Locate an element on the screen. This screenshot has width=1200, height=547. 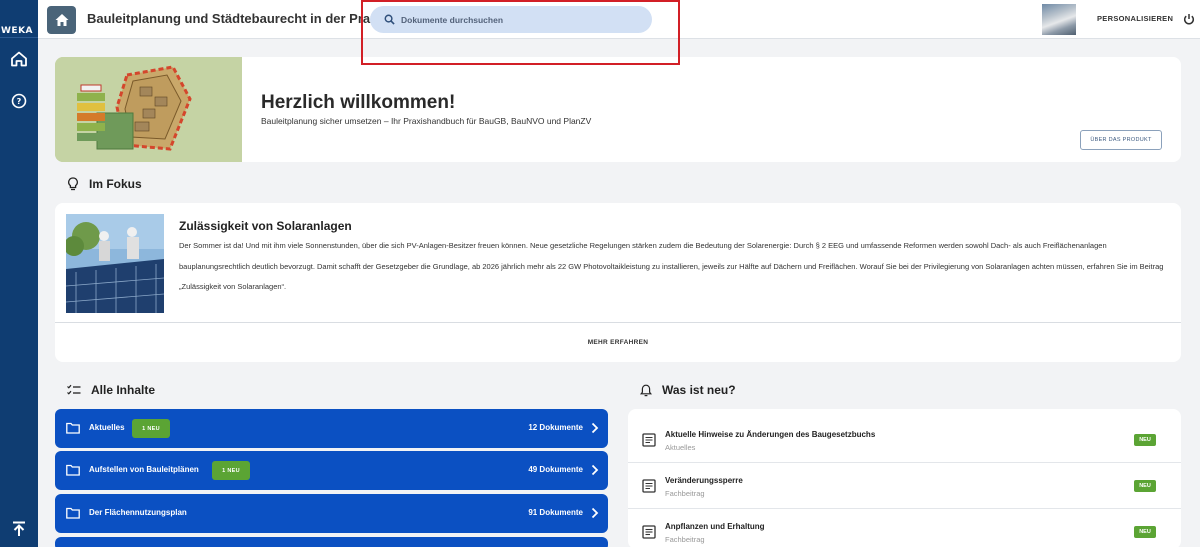
welcome-title: Herzlich willkommen! is located at coordinates (358, 102).